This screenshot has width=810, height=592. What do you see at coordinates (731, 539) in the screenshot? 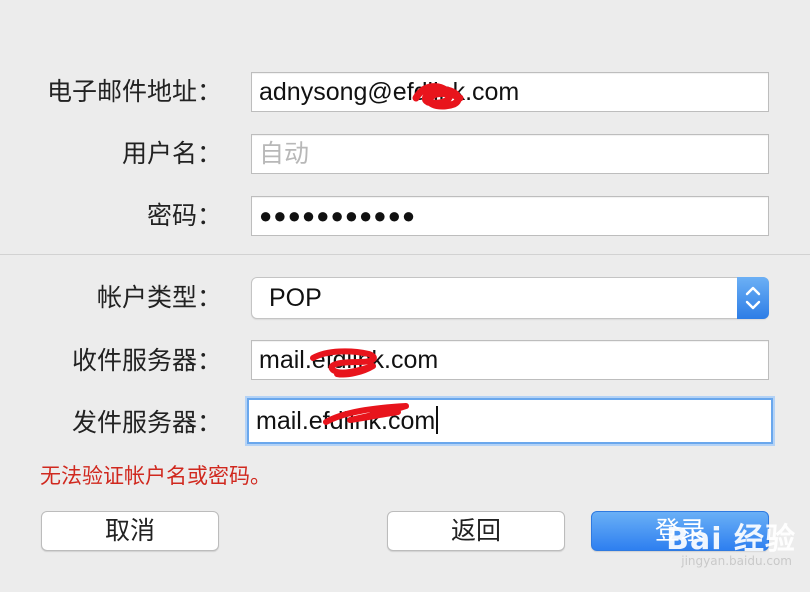
I see `baidu-watermark: Bai 经验` at bounding box center [731, 539].